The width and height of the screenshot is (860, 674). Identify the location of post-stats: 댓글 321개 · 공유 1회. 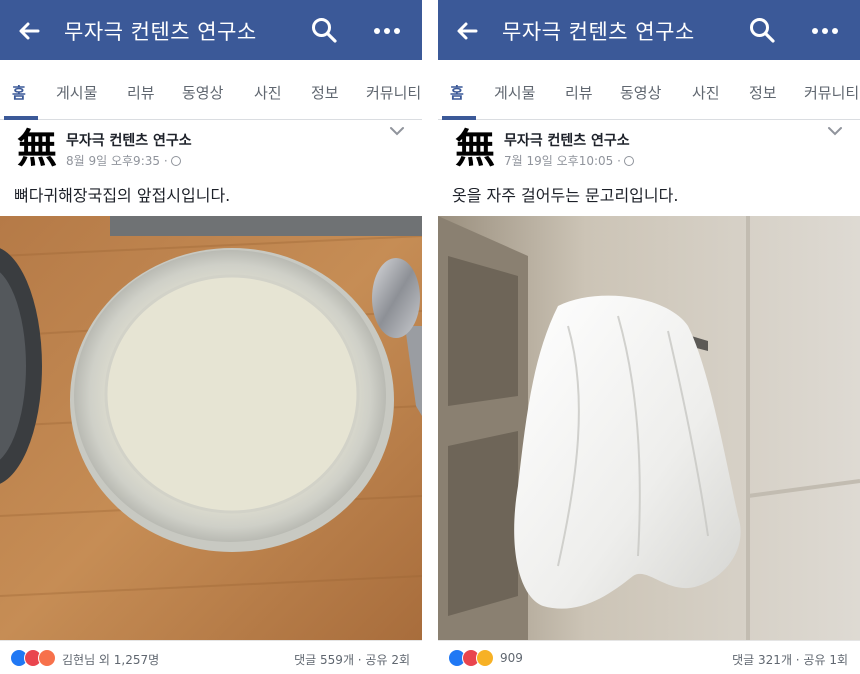
(790, 659).